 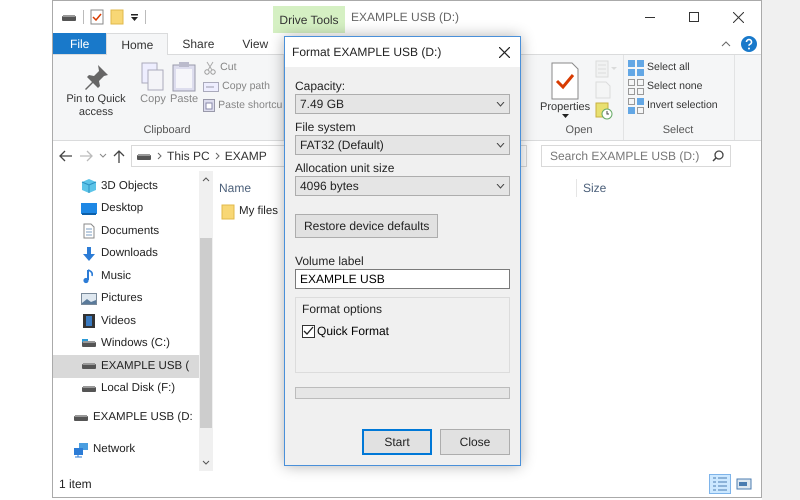 What do you see at coordinates (79, 43) in the screenshot?
I see `ribbon-tab: File` at bounding box center [79, 43].